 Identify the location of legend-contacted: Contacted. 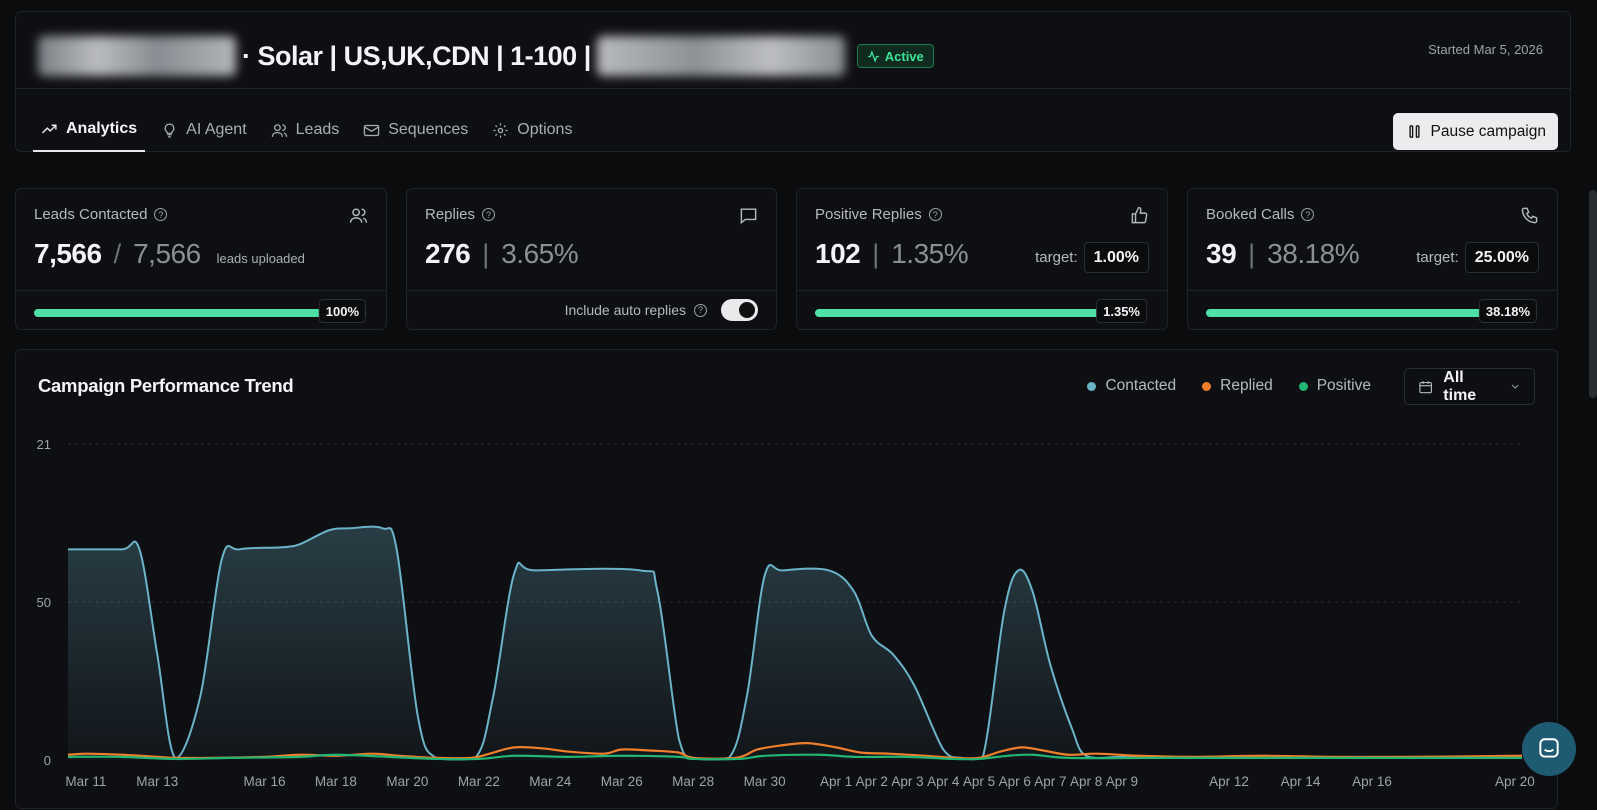
(1131, 386).